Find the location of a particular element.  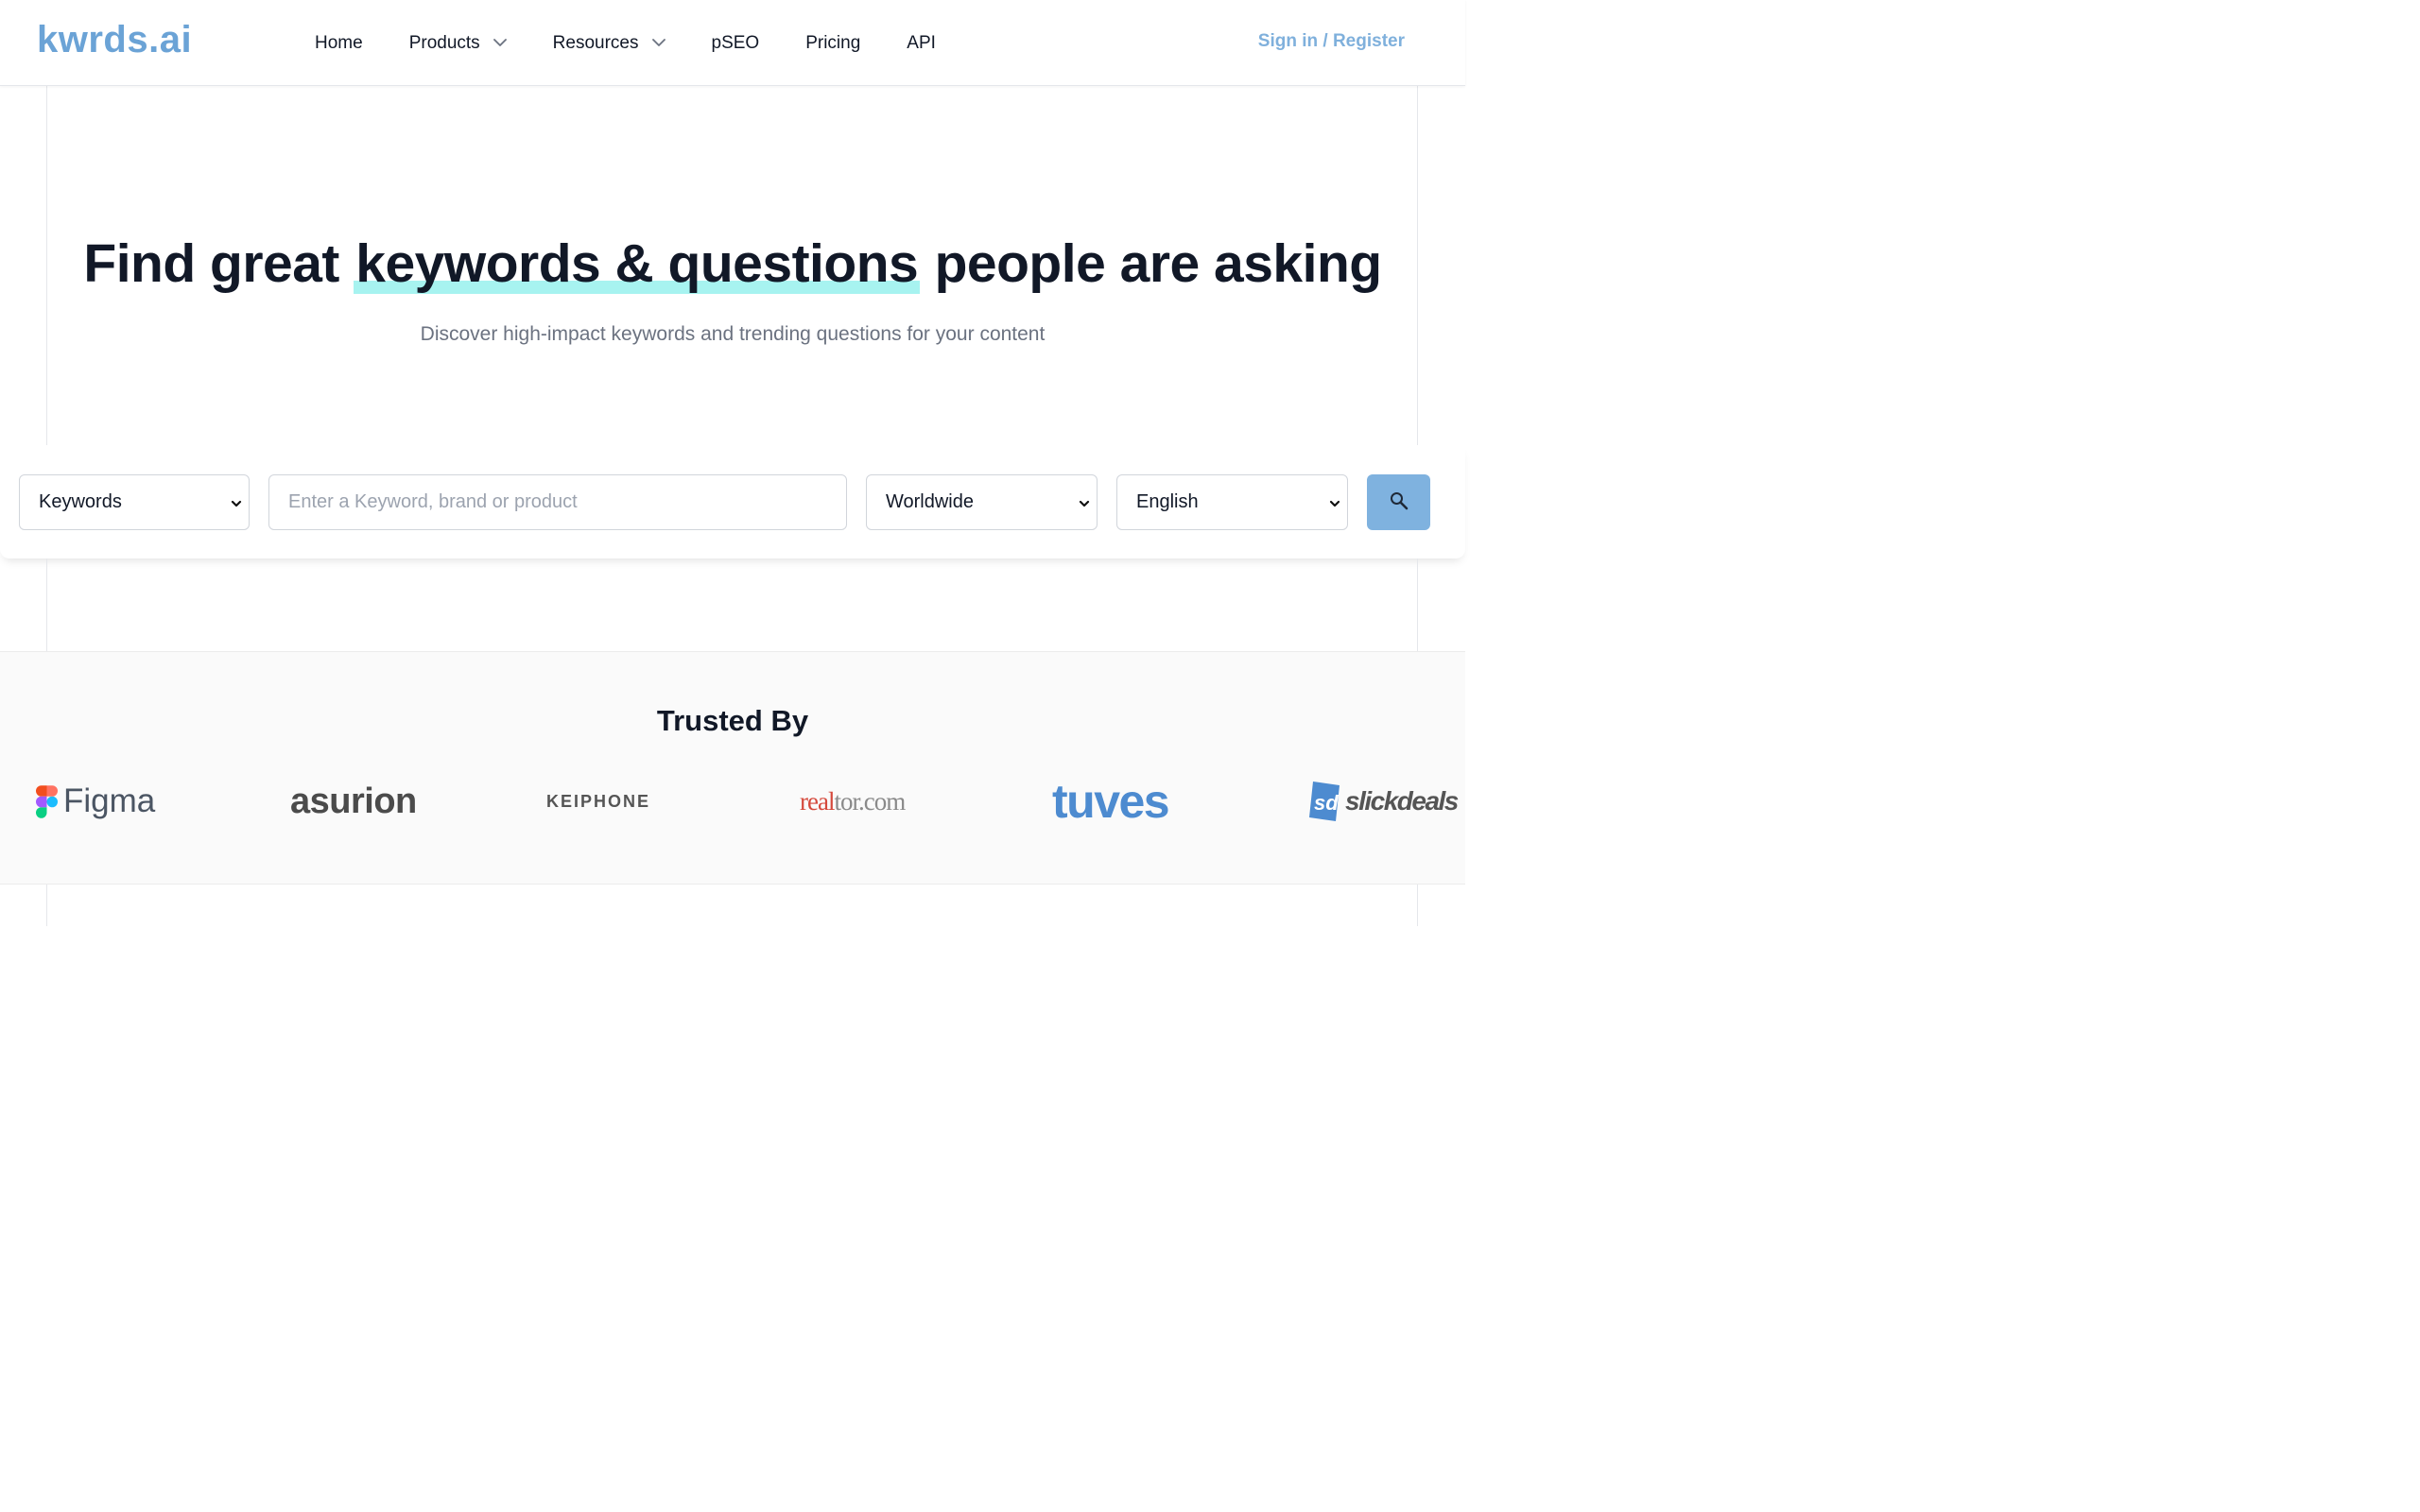

nav-home: Home is located at coordinates (339, 43).